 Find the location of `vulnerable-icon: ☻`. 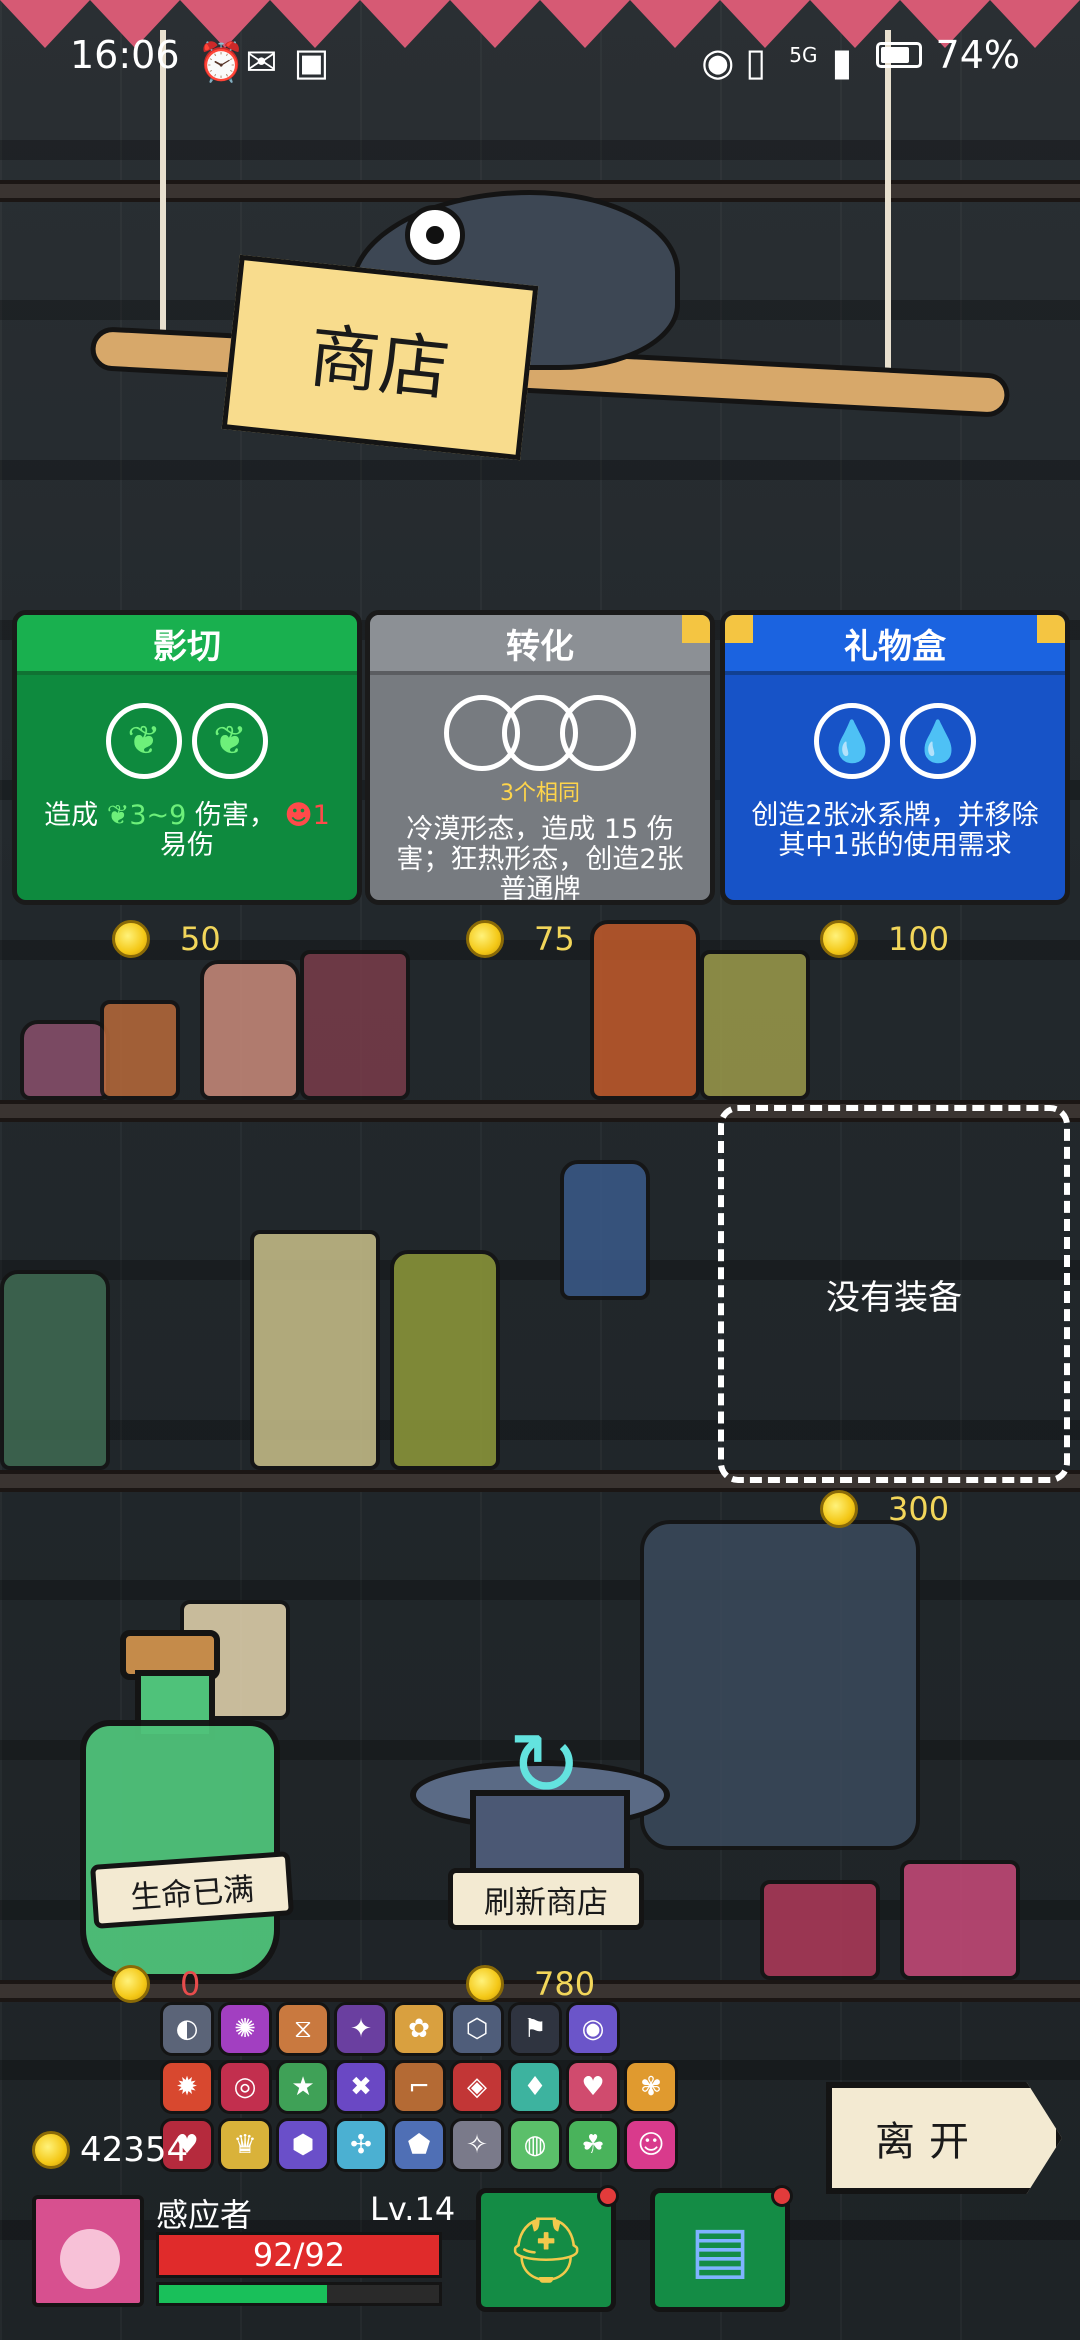

vulnerable-icon: ☻ is located at coordinates (298, 815).